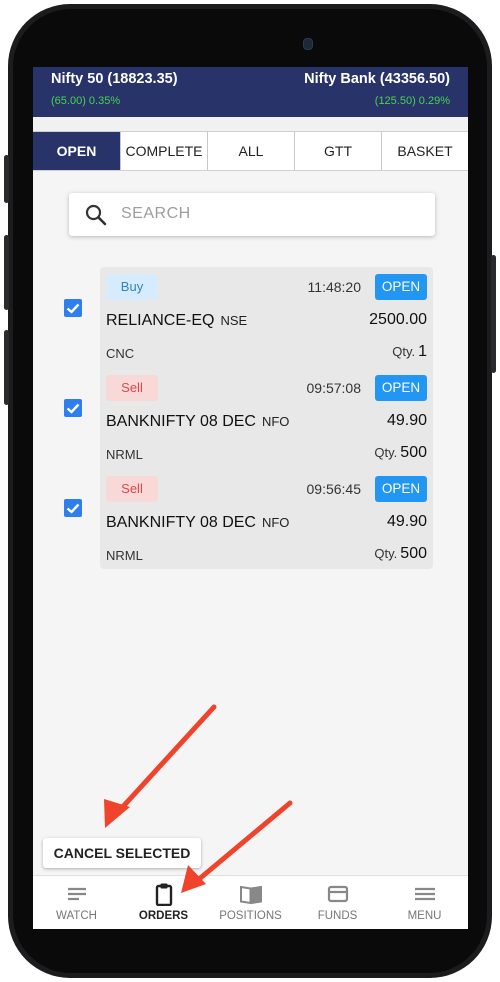 This screenshot has width=500, height=982. What do you see at coordinates (338, 151) in the screenshot?
I see `tab-gtt: GTT` at bounding box center [338, 151].